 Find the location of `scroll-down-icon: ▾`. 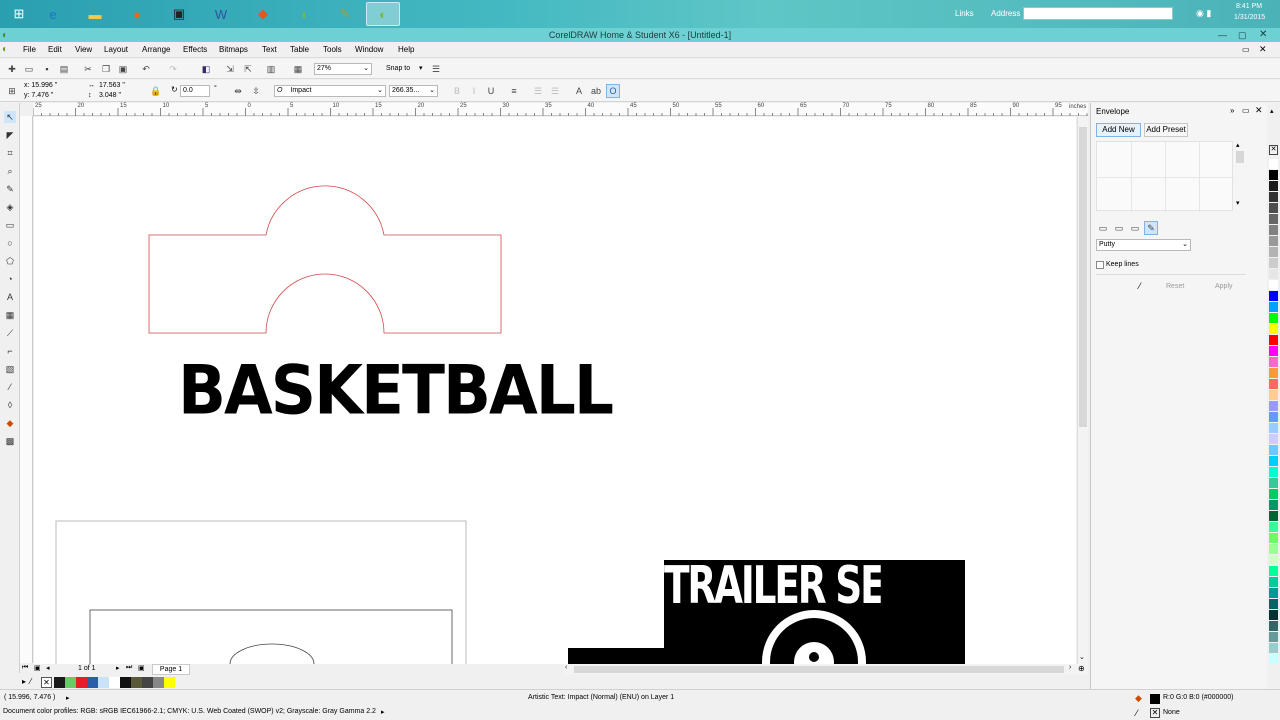

scroll-down-icon: ▾ is located at coordinates (1238, 203).